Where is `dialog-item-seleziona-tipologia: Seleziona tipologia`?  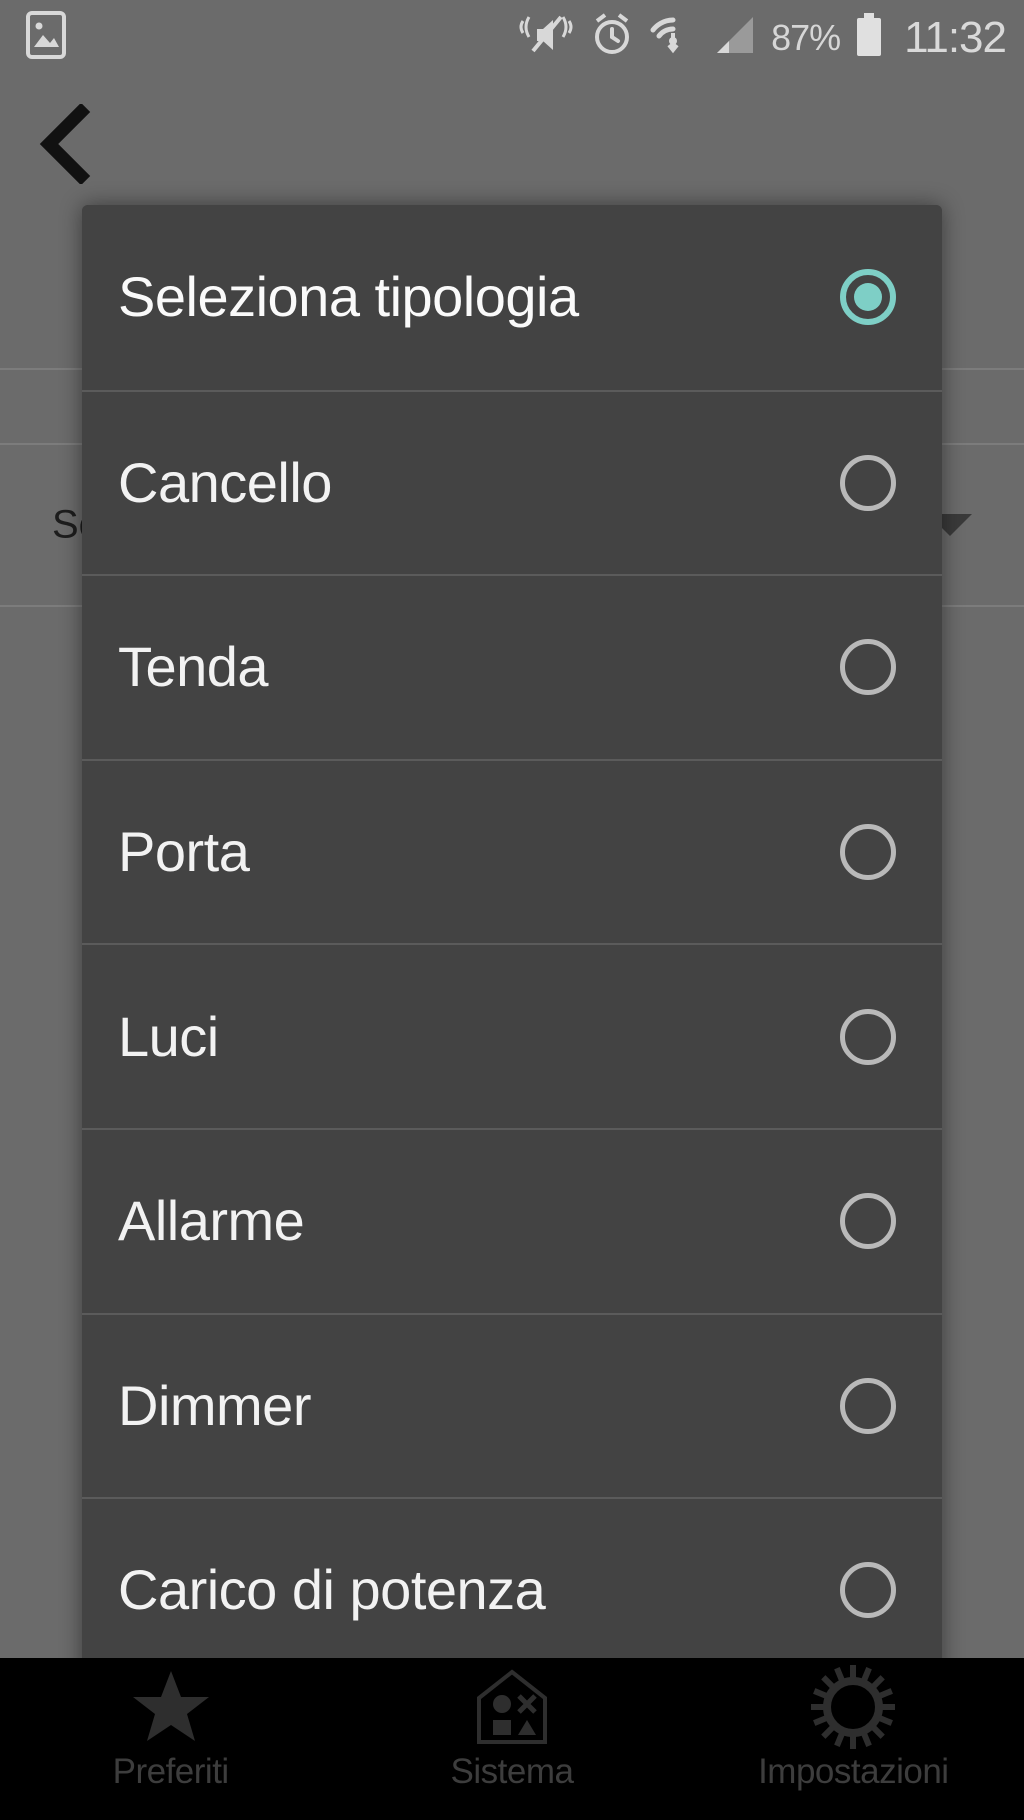 dialog-item-seleziona-tipologia: Seleziona tipologia is located at coordinates (512, 297).